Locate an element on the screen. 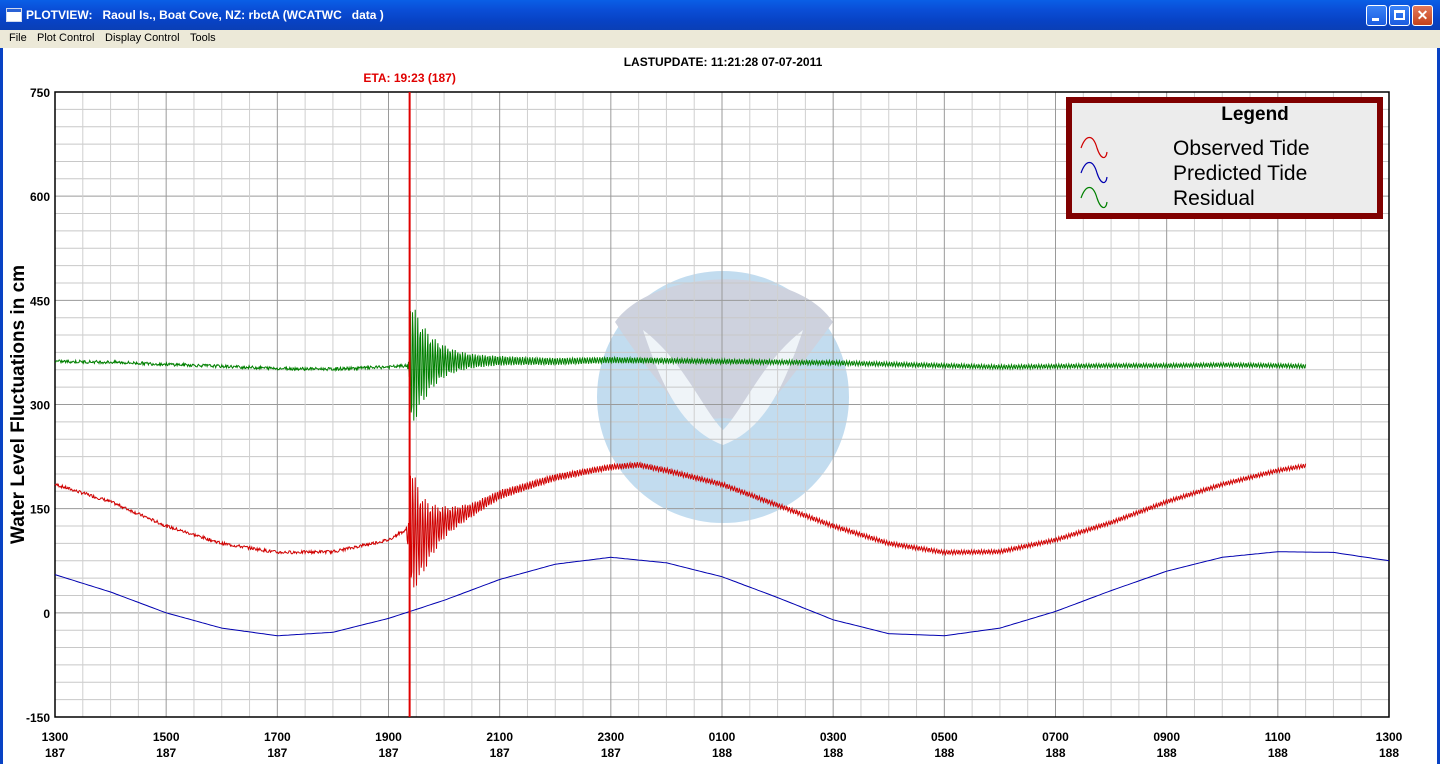  menu-tools: Tools is located at coordinates (203, 38).